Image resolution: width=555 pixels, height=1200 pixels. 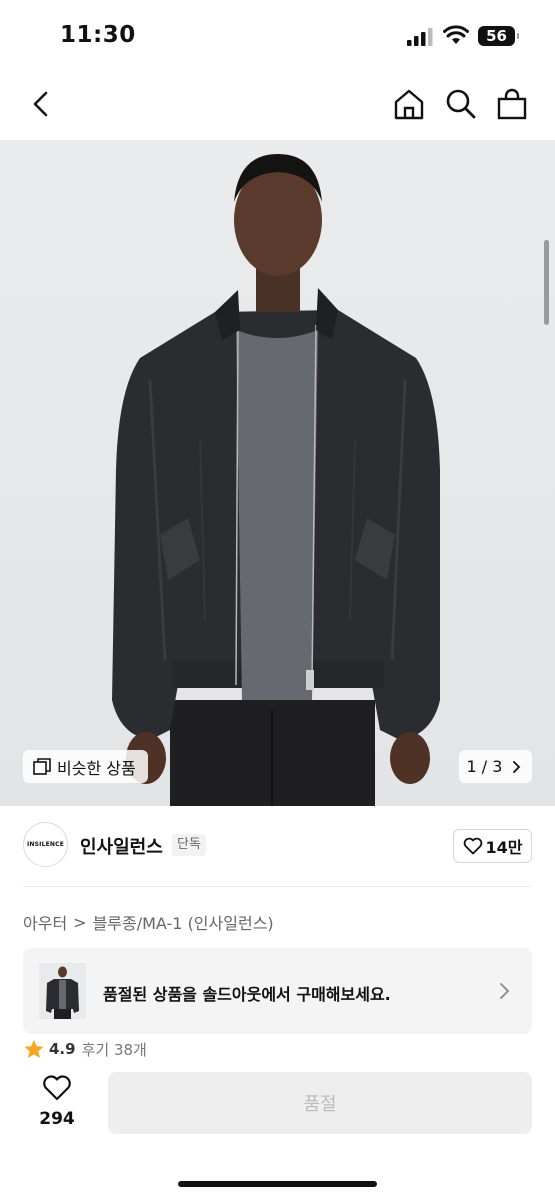 What do you see at coordinates (45, 922) in the screenshot?
I see `breadcrumb-category: 아우터` at bounding box center [45, 922].